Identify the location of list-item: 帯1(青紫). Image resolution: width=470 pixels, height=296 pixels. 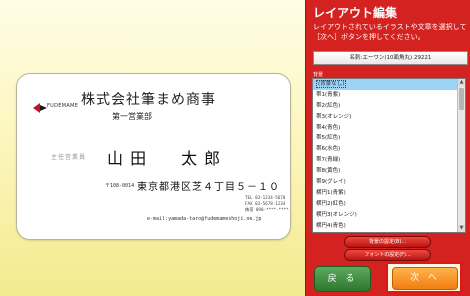
(385, 95).